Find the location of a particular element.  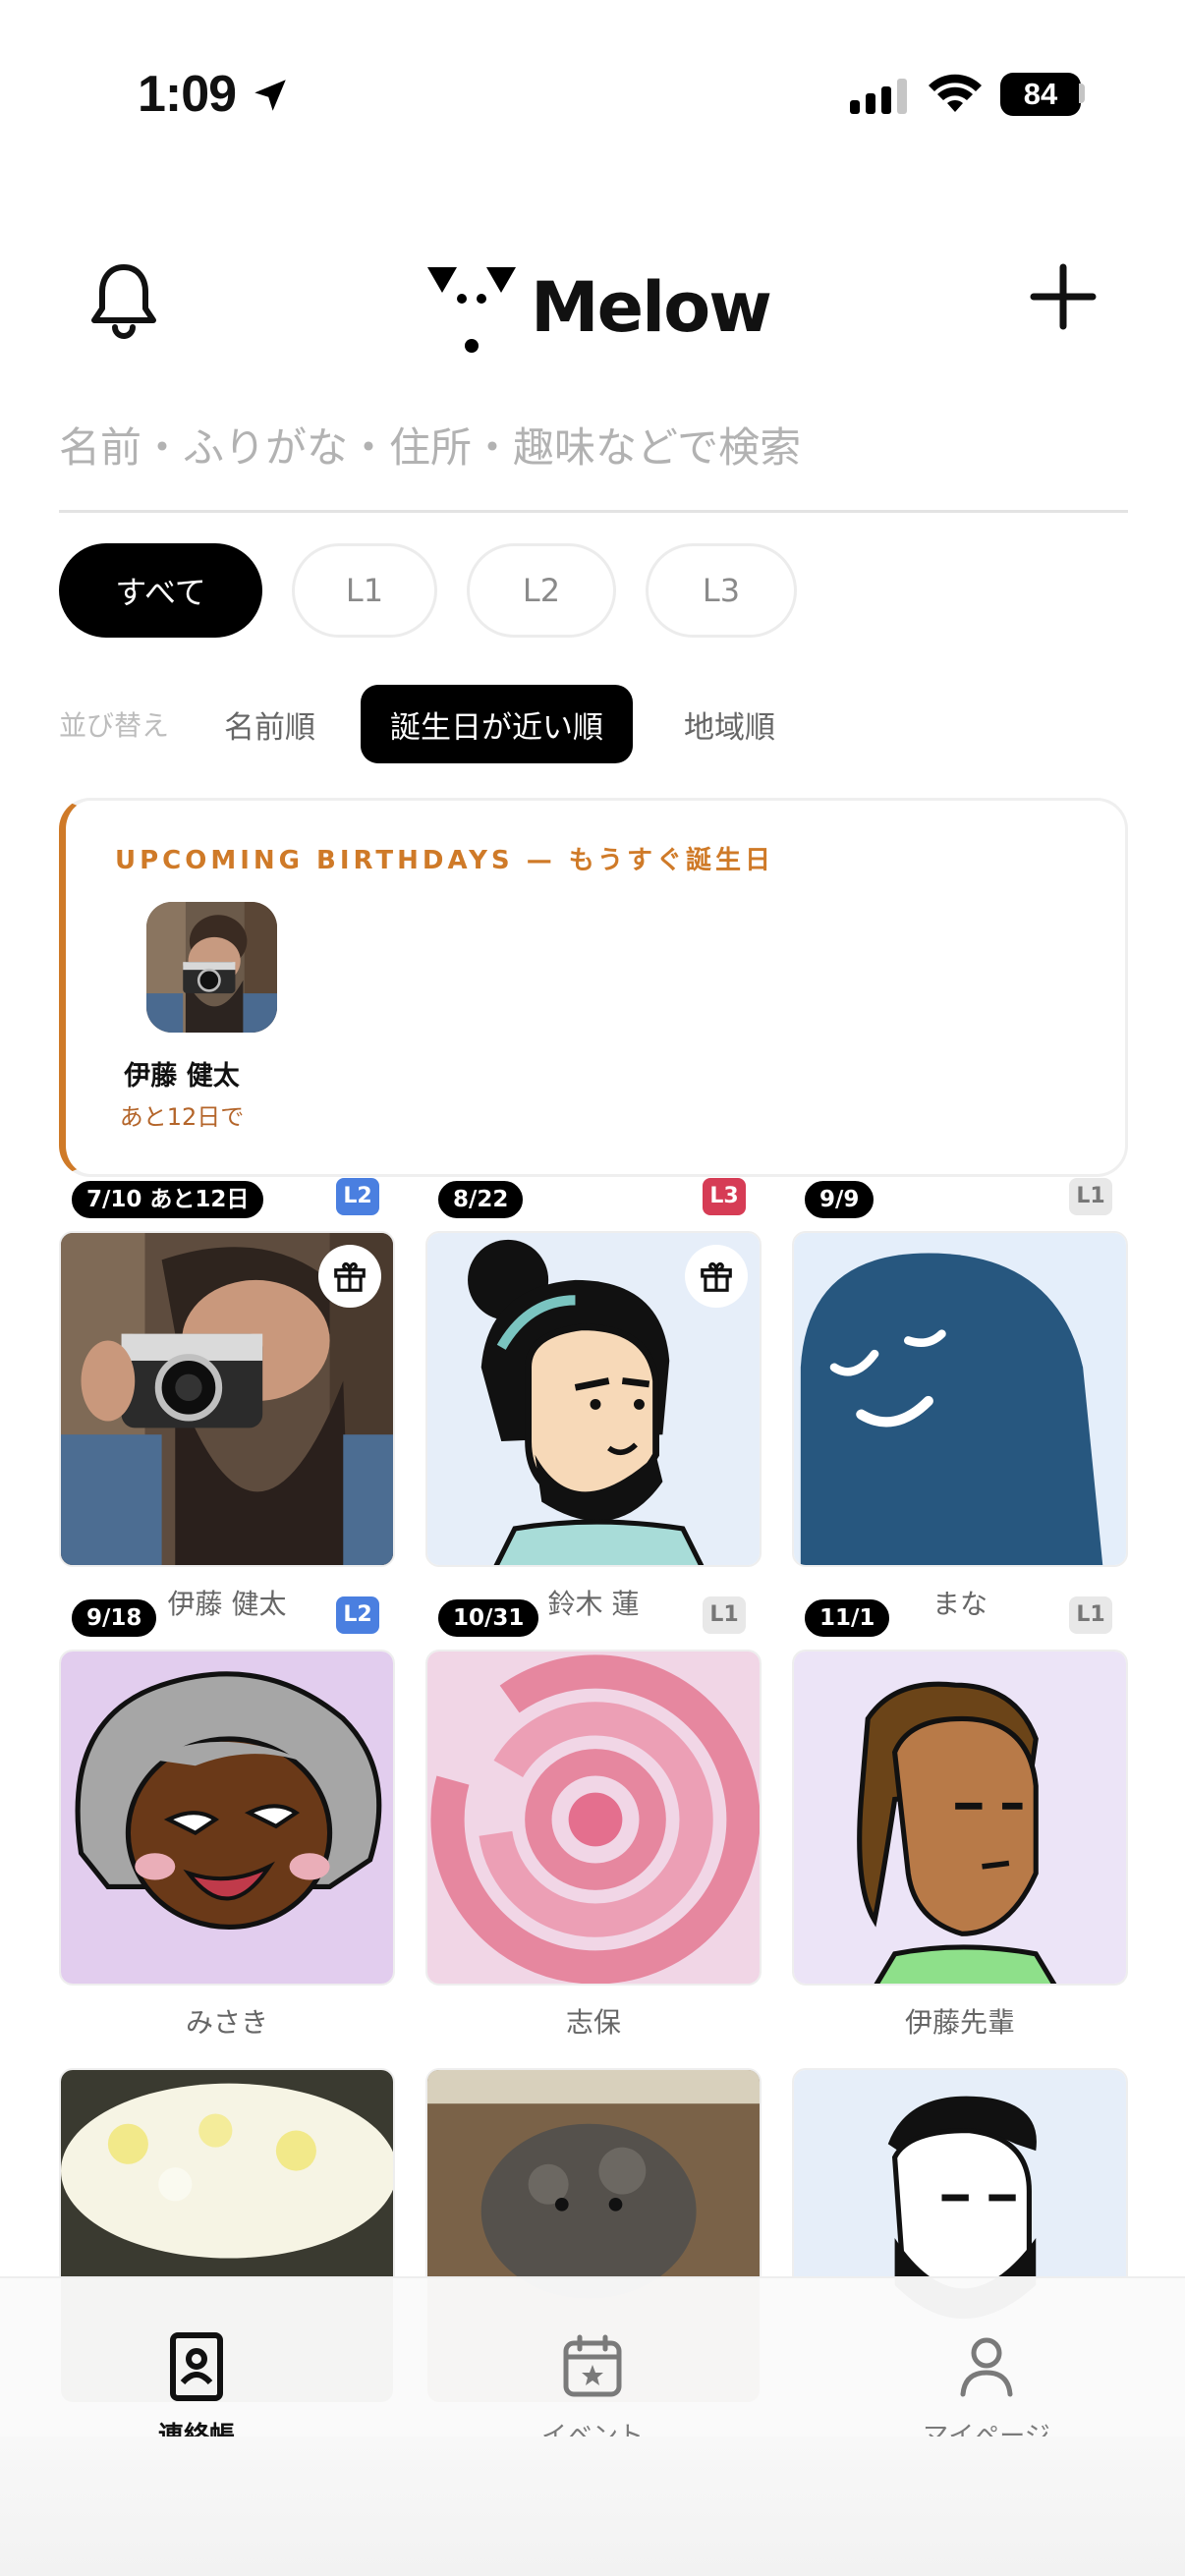

search-bar is located at coordinates (594, 458).